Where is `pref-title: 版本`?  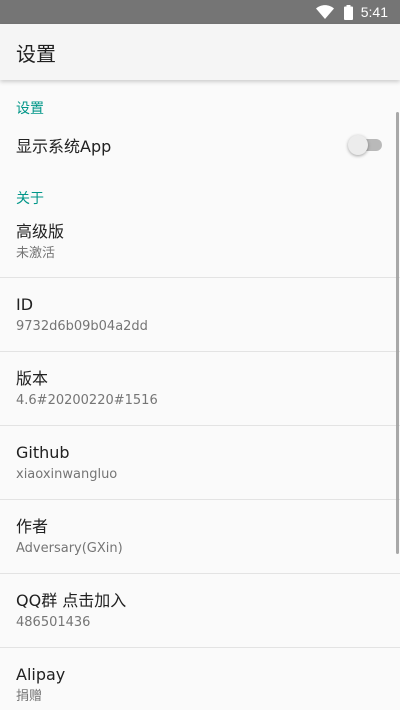
pref-title: 版本 is located at coordinates (32, 378).